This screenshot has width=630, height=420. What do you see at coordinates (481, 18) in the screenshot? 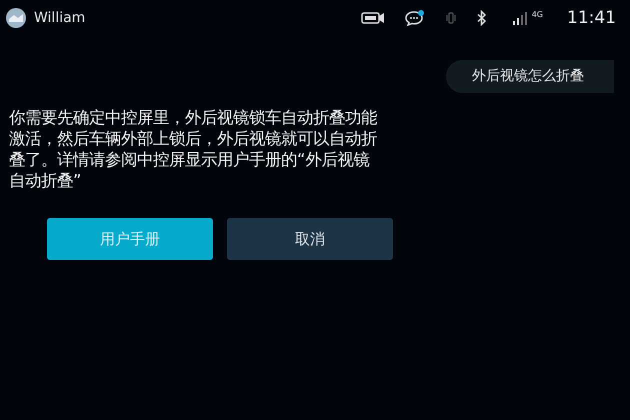
I see `bluetooth-icon` at bounding box center [481, 18].